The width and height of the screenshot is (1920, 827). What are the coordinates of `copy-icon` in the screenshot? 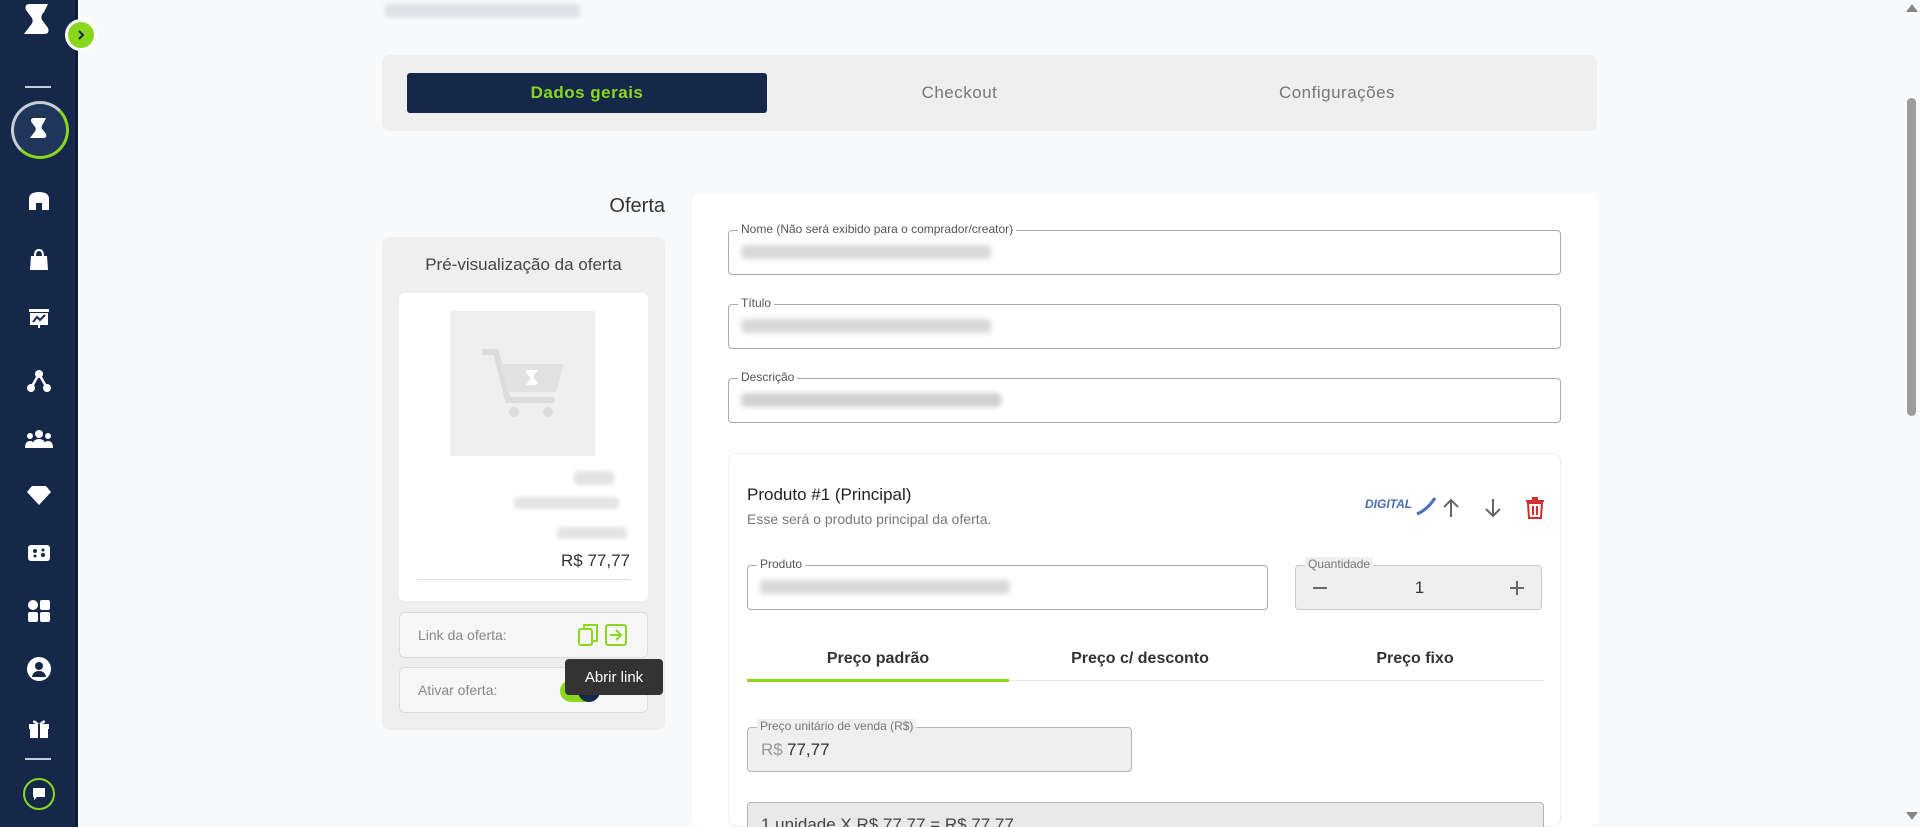 It's located at (588, 637).